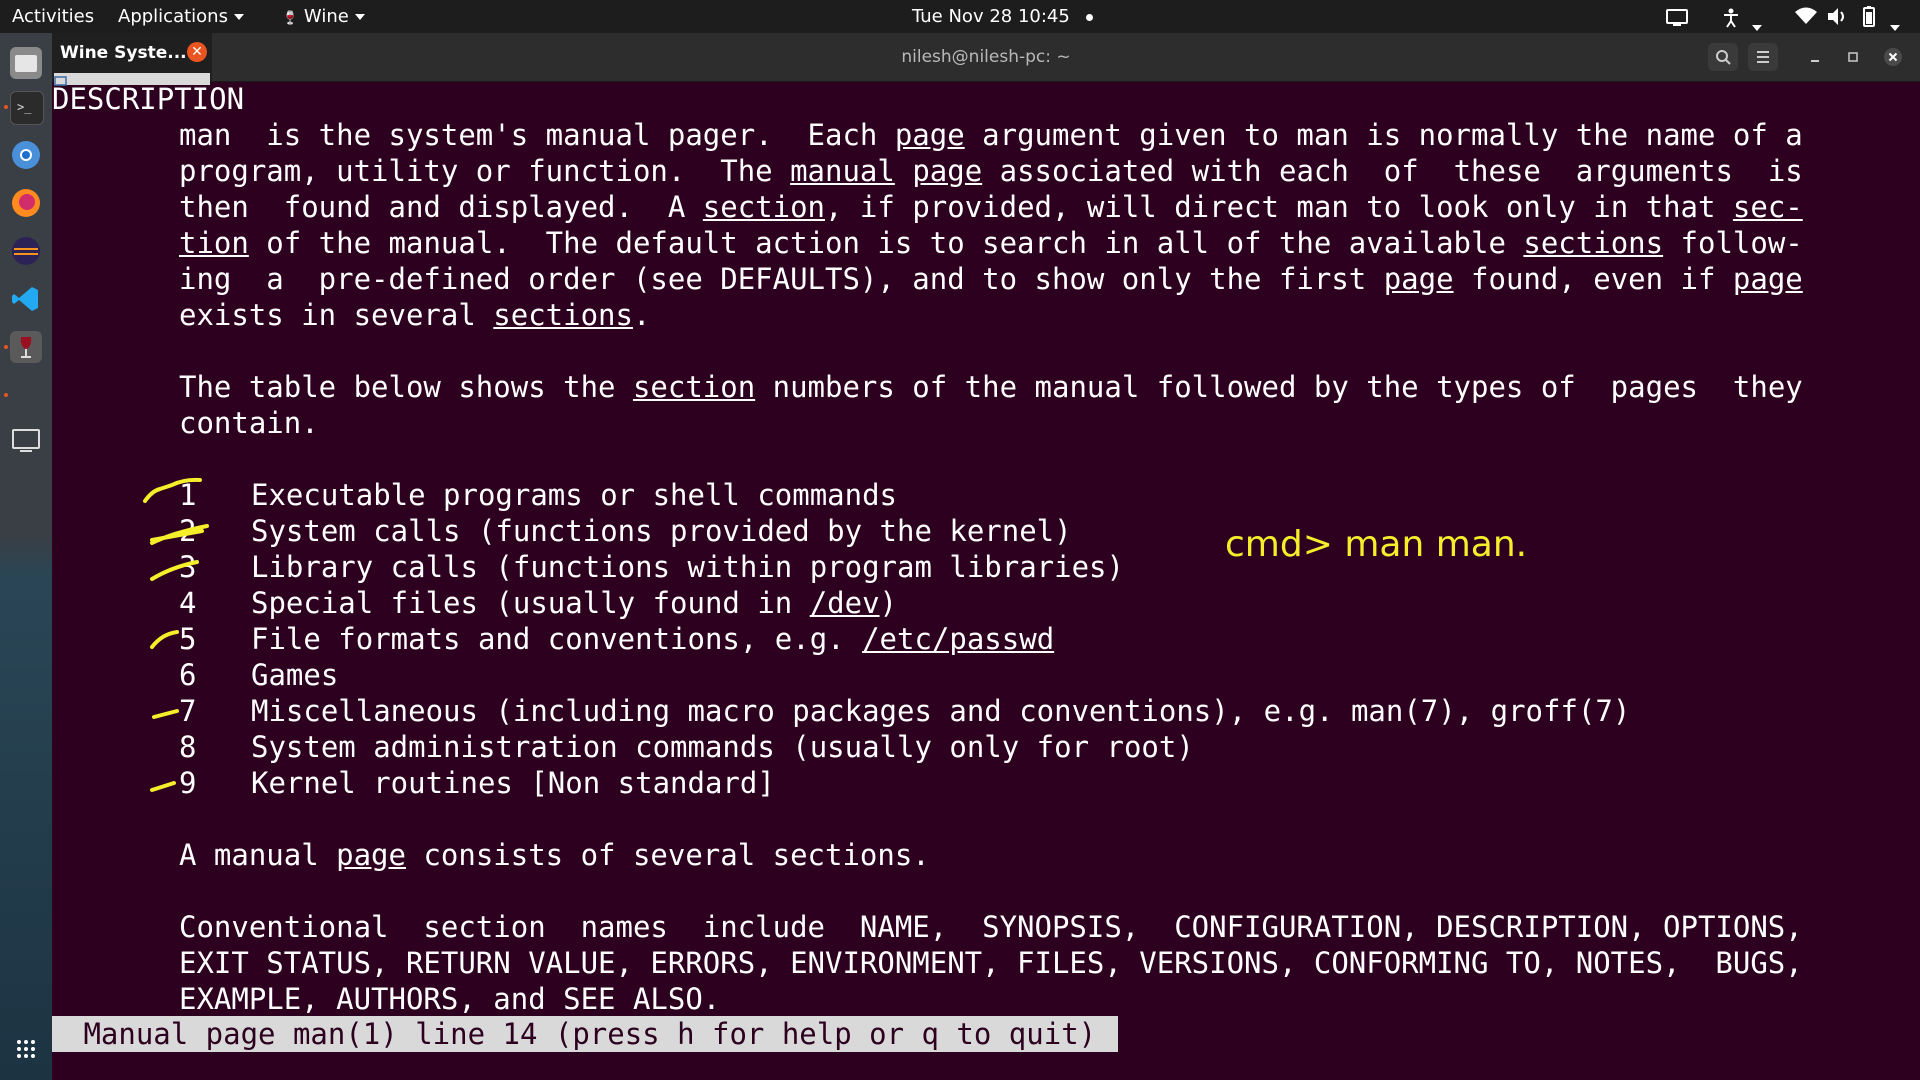 The height and width of the screenshot is (1080, 1920). Describe the element at coordinates (903, 171) in the screenshot. I see `text-run` at that location.